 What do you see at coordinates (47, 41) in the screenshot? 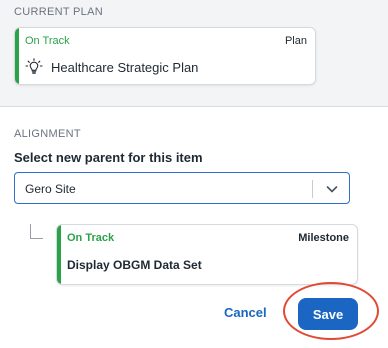
I see `plan-status-label: On Track` at bounding box center [47, 41].